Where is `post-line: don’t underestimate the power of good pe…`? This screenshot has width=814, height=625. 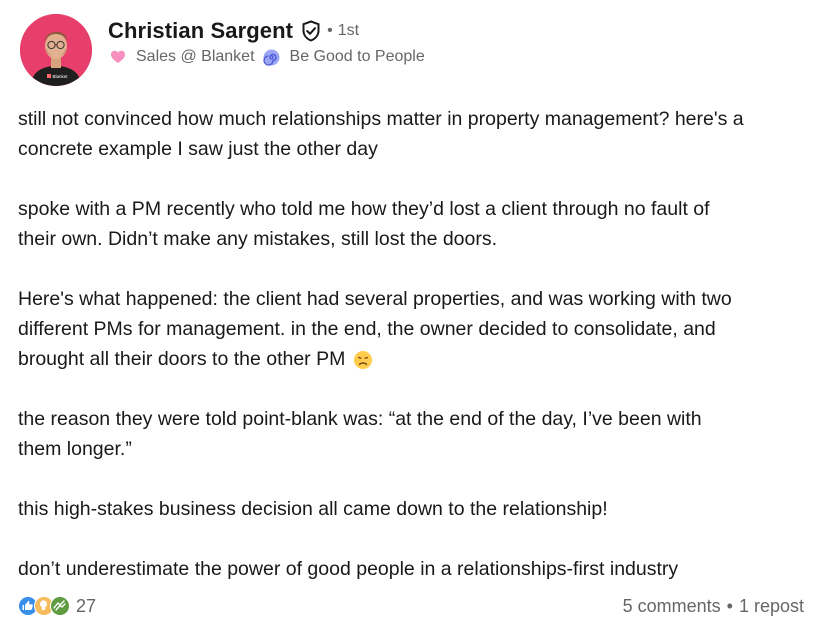 post-line: don’t underestimate the power of good pe… is located at coordinates (348, 569).